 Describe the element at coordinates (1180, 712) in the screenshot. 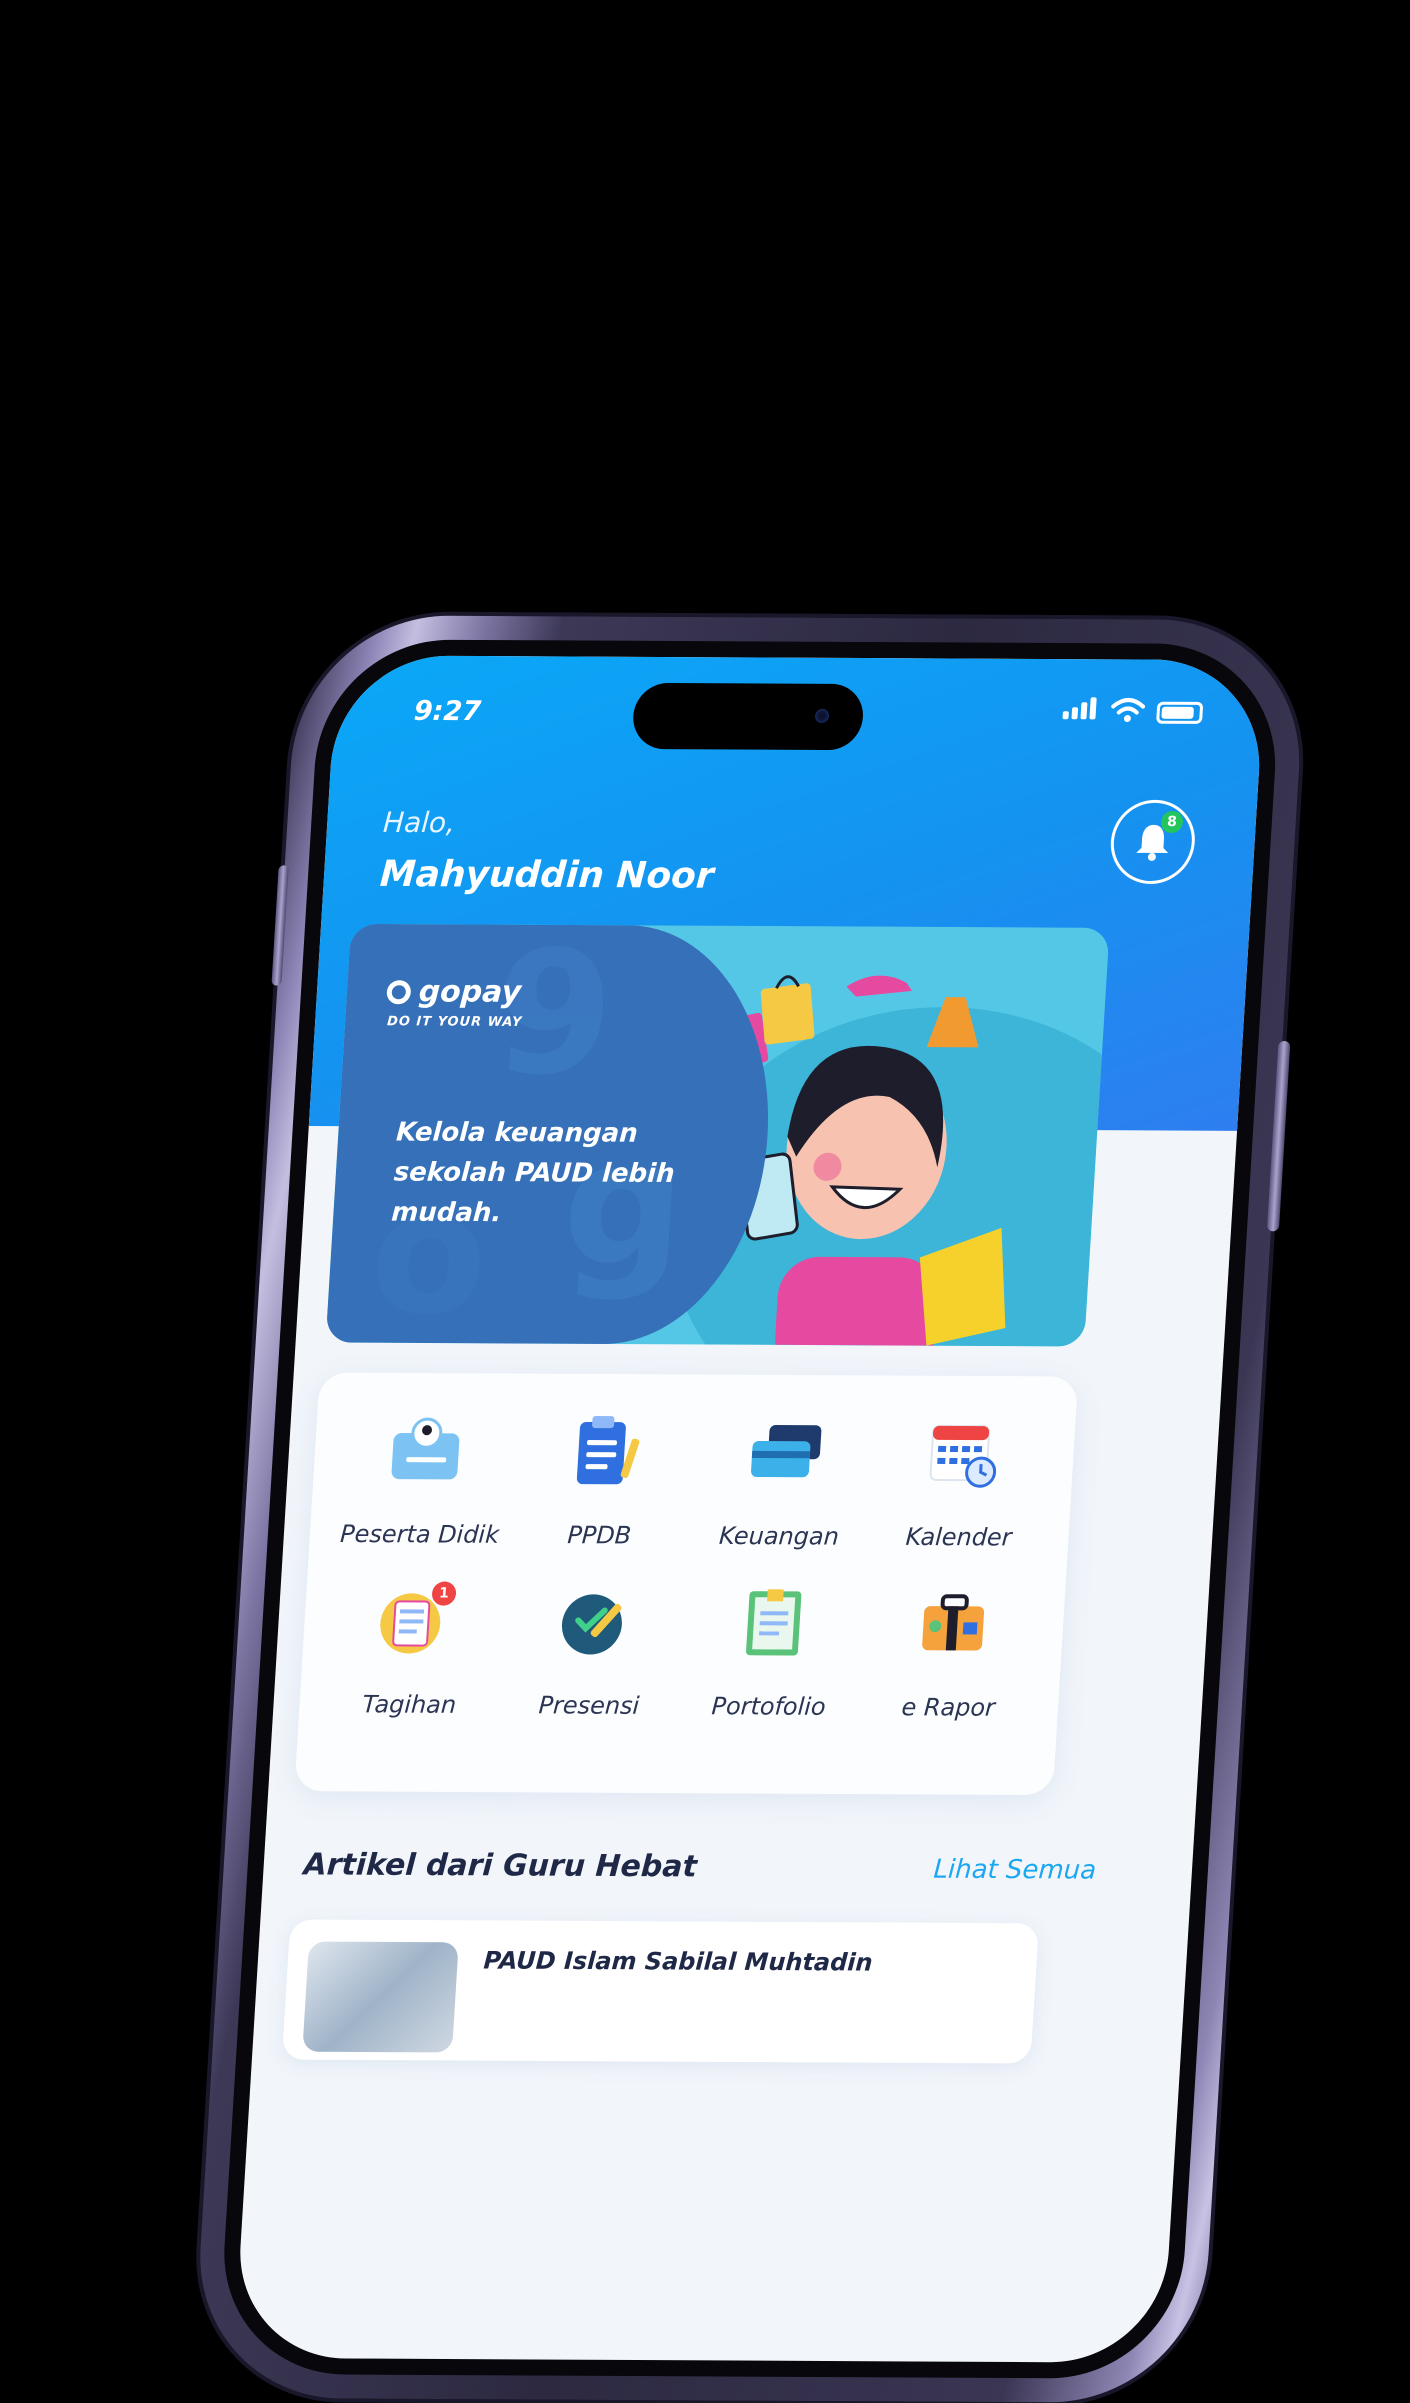

I see `battery-icon` at that location.